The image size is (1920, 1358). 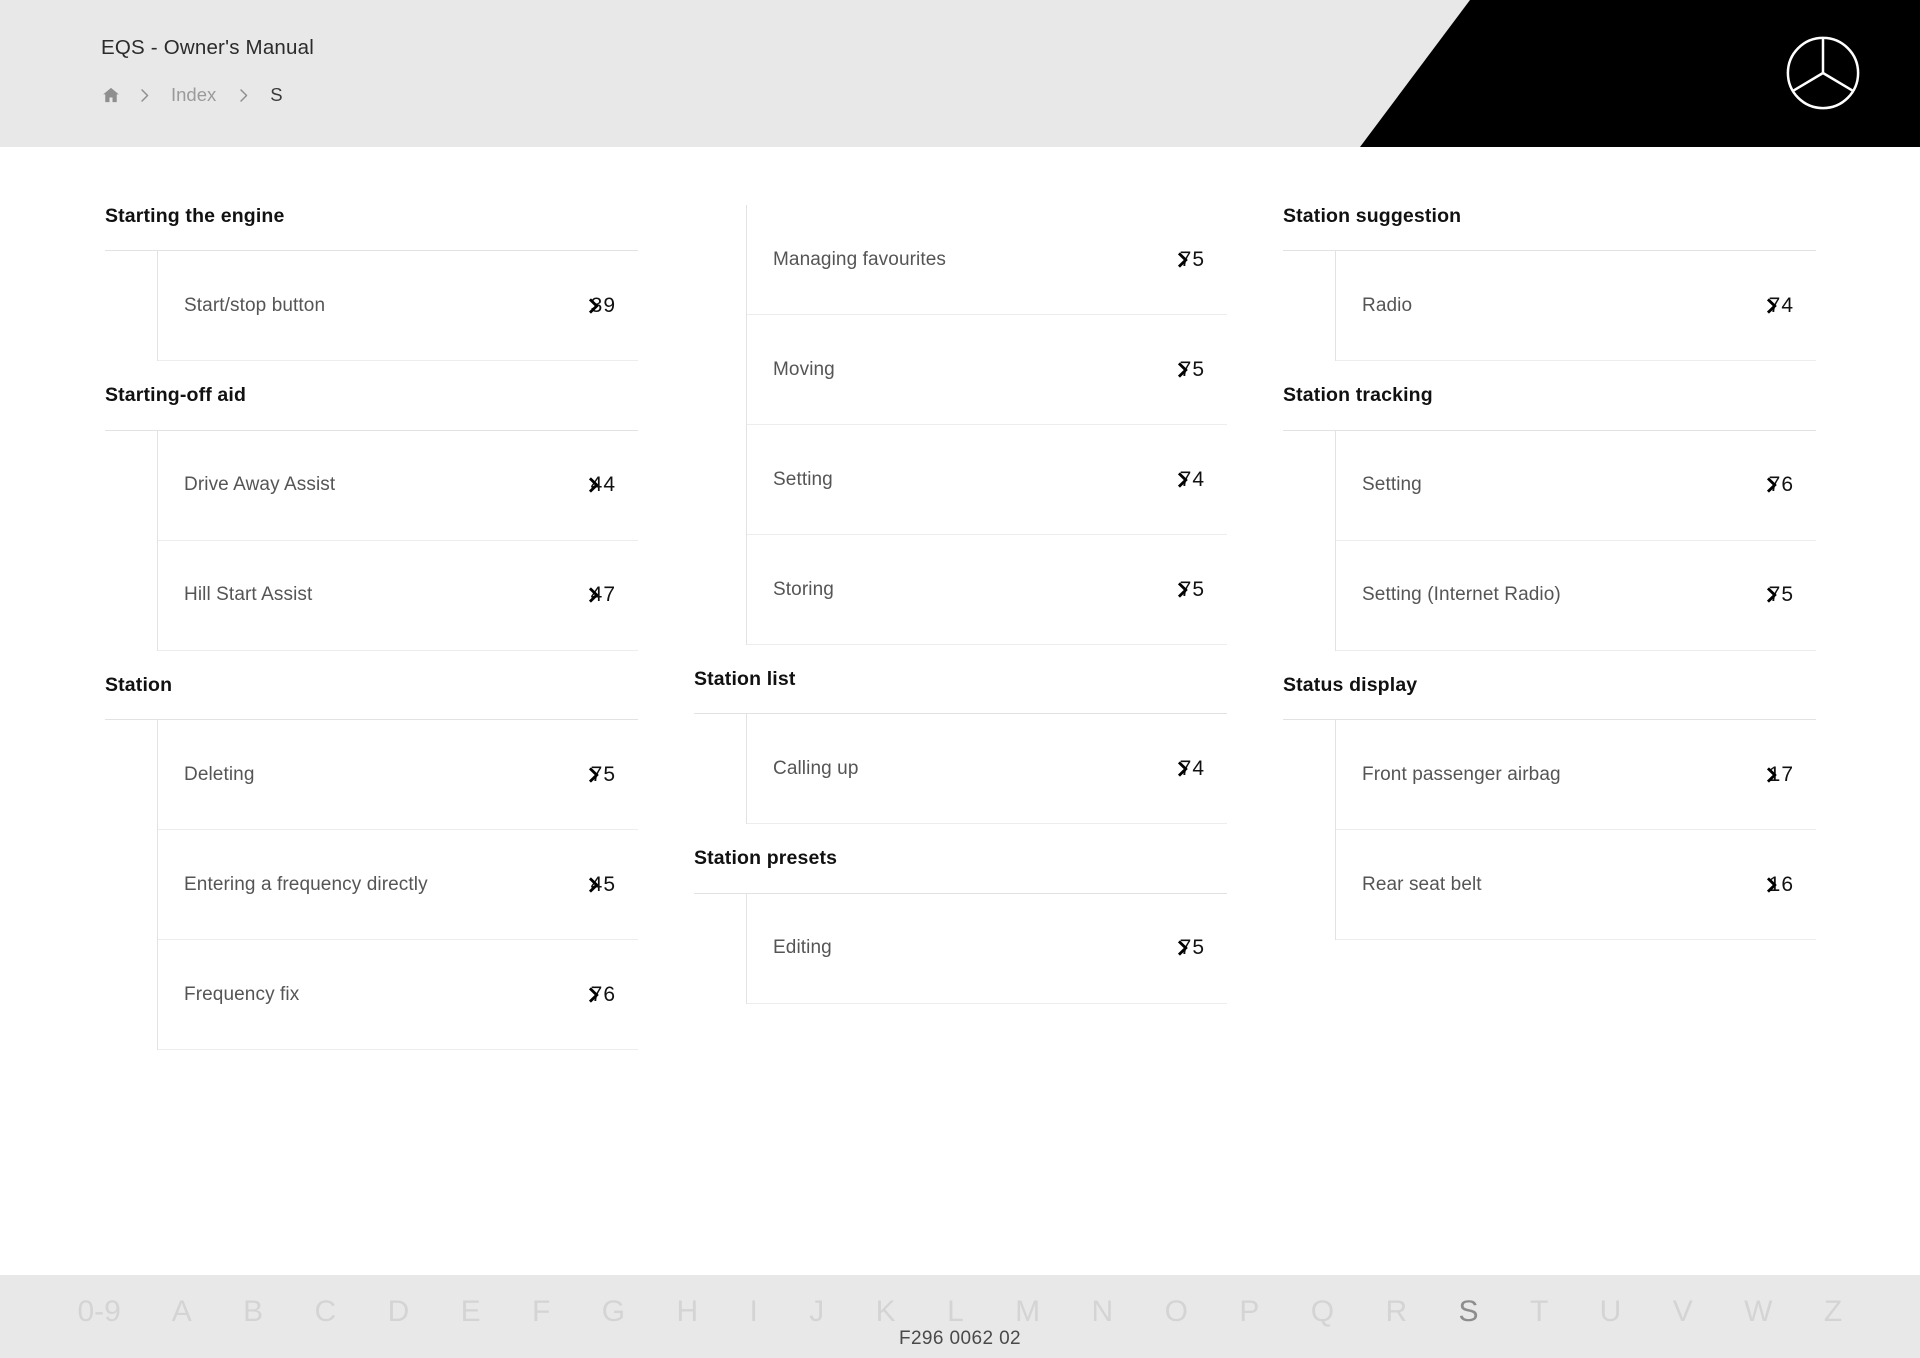 What do you see at coordinates (960, 1338) in the screenshot?
I see `document-code: F296 0062 02` at bounding box center [960, 1338].